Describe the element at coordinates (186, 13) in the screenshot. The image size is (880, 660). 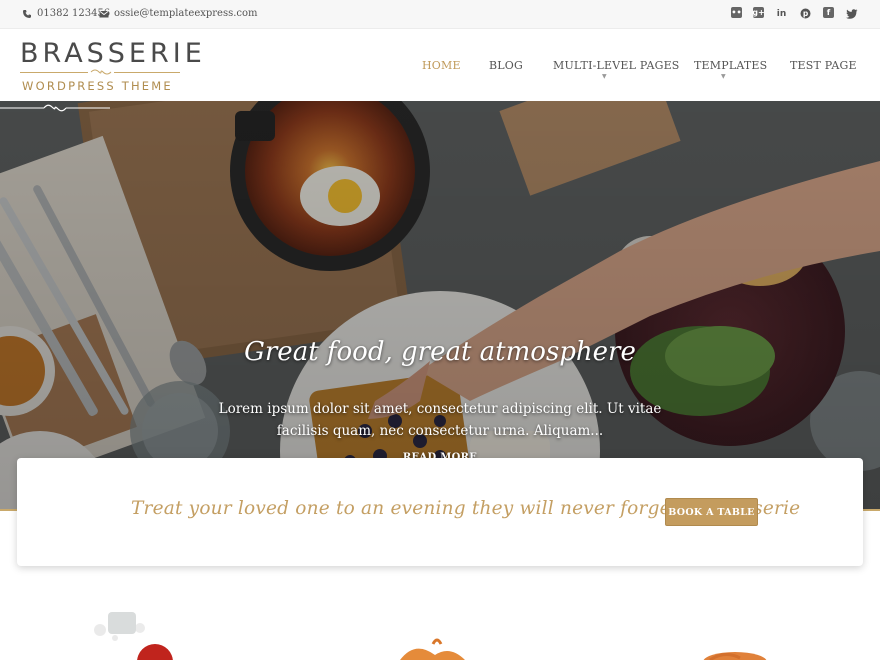
I see `email-address: ossie@templateexpress.com` at that location.